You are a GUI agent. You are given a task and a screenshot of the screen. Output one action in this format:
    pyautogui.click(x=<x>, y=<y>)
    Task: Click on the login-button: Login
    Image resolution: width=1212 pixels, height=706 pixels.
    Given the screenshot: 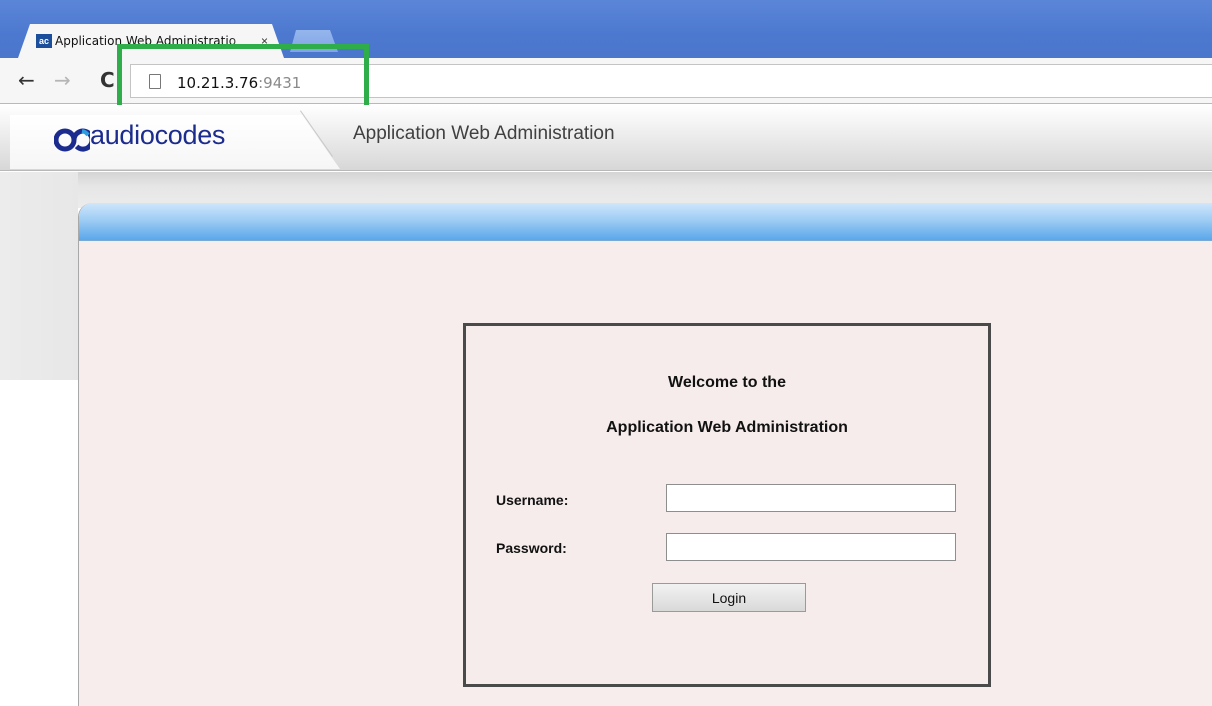 What is the action you would take?
    pyautogui.click(x=729, y=597)
    